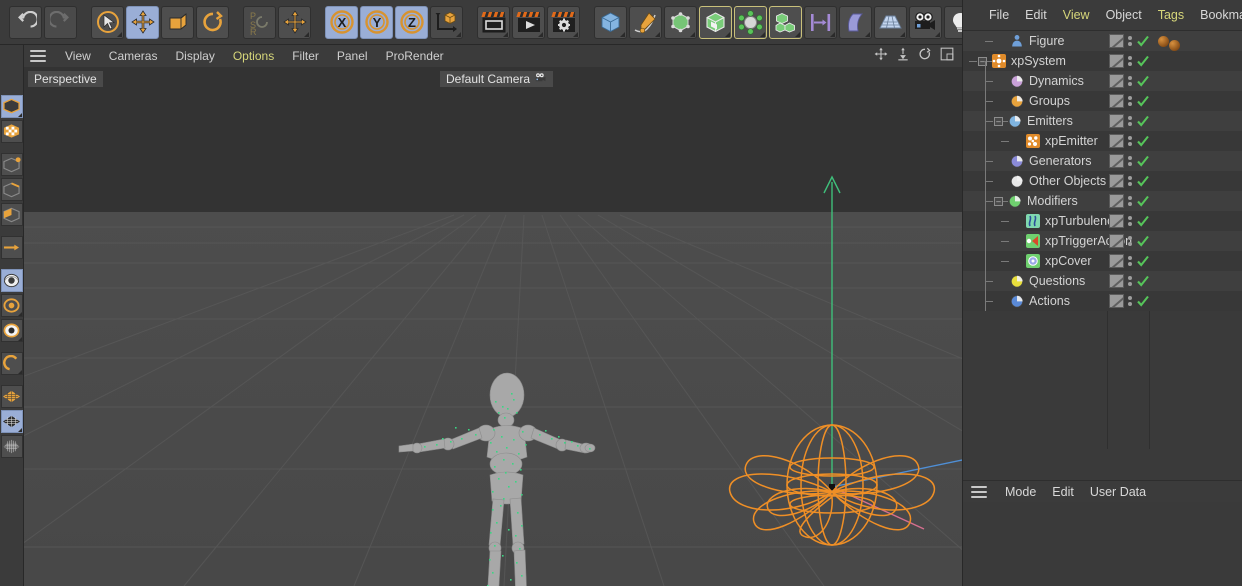 The height and width of the screenshot is (586, 1242). What do you see at coordinates (1033, 261) in the screenshot?
I see `xpcover-icon` at bounding box center [1033, 261].